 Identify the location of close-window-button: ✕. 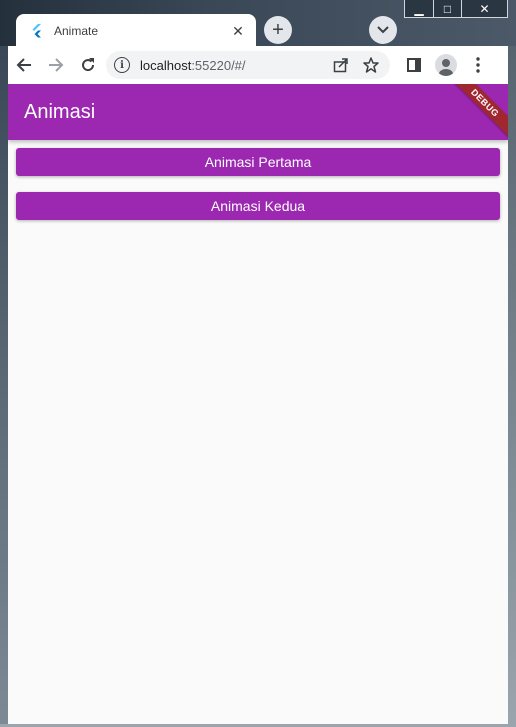
(484, 9).